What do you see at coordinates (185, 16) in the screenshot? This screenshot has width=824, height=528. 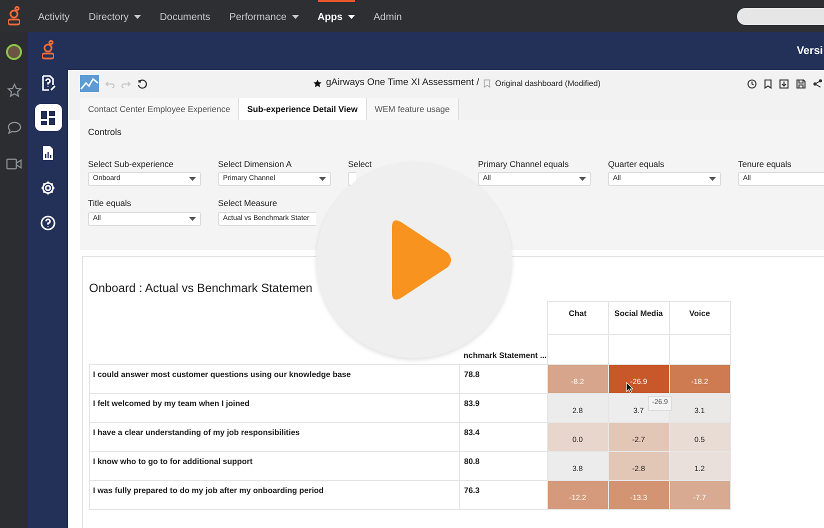 I see `nav-menu-item: Documents` at bounding box center [185, 16].